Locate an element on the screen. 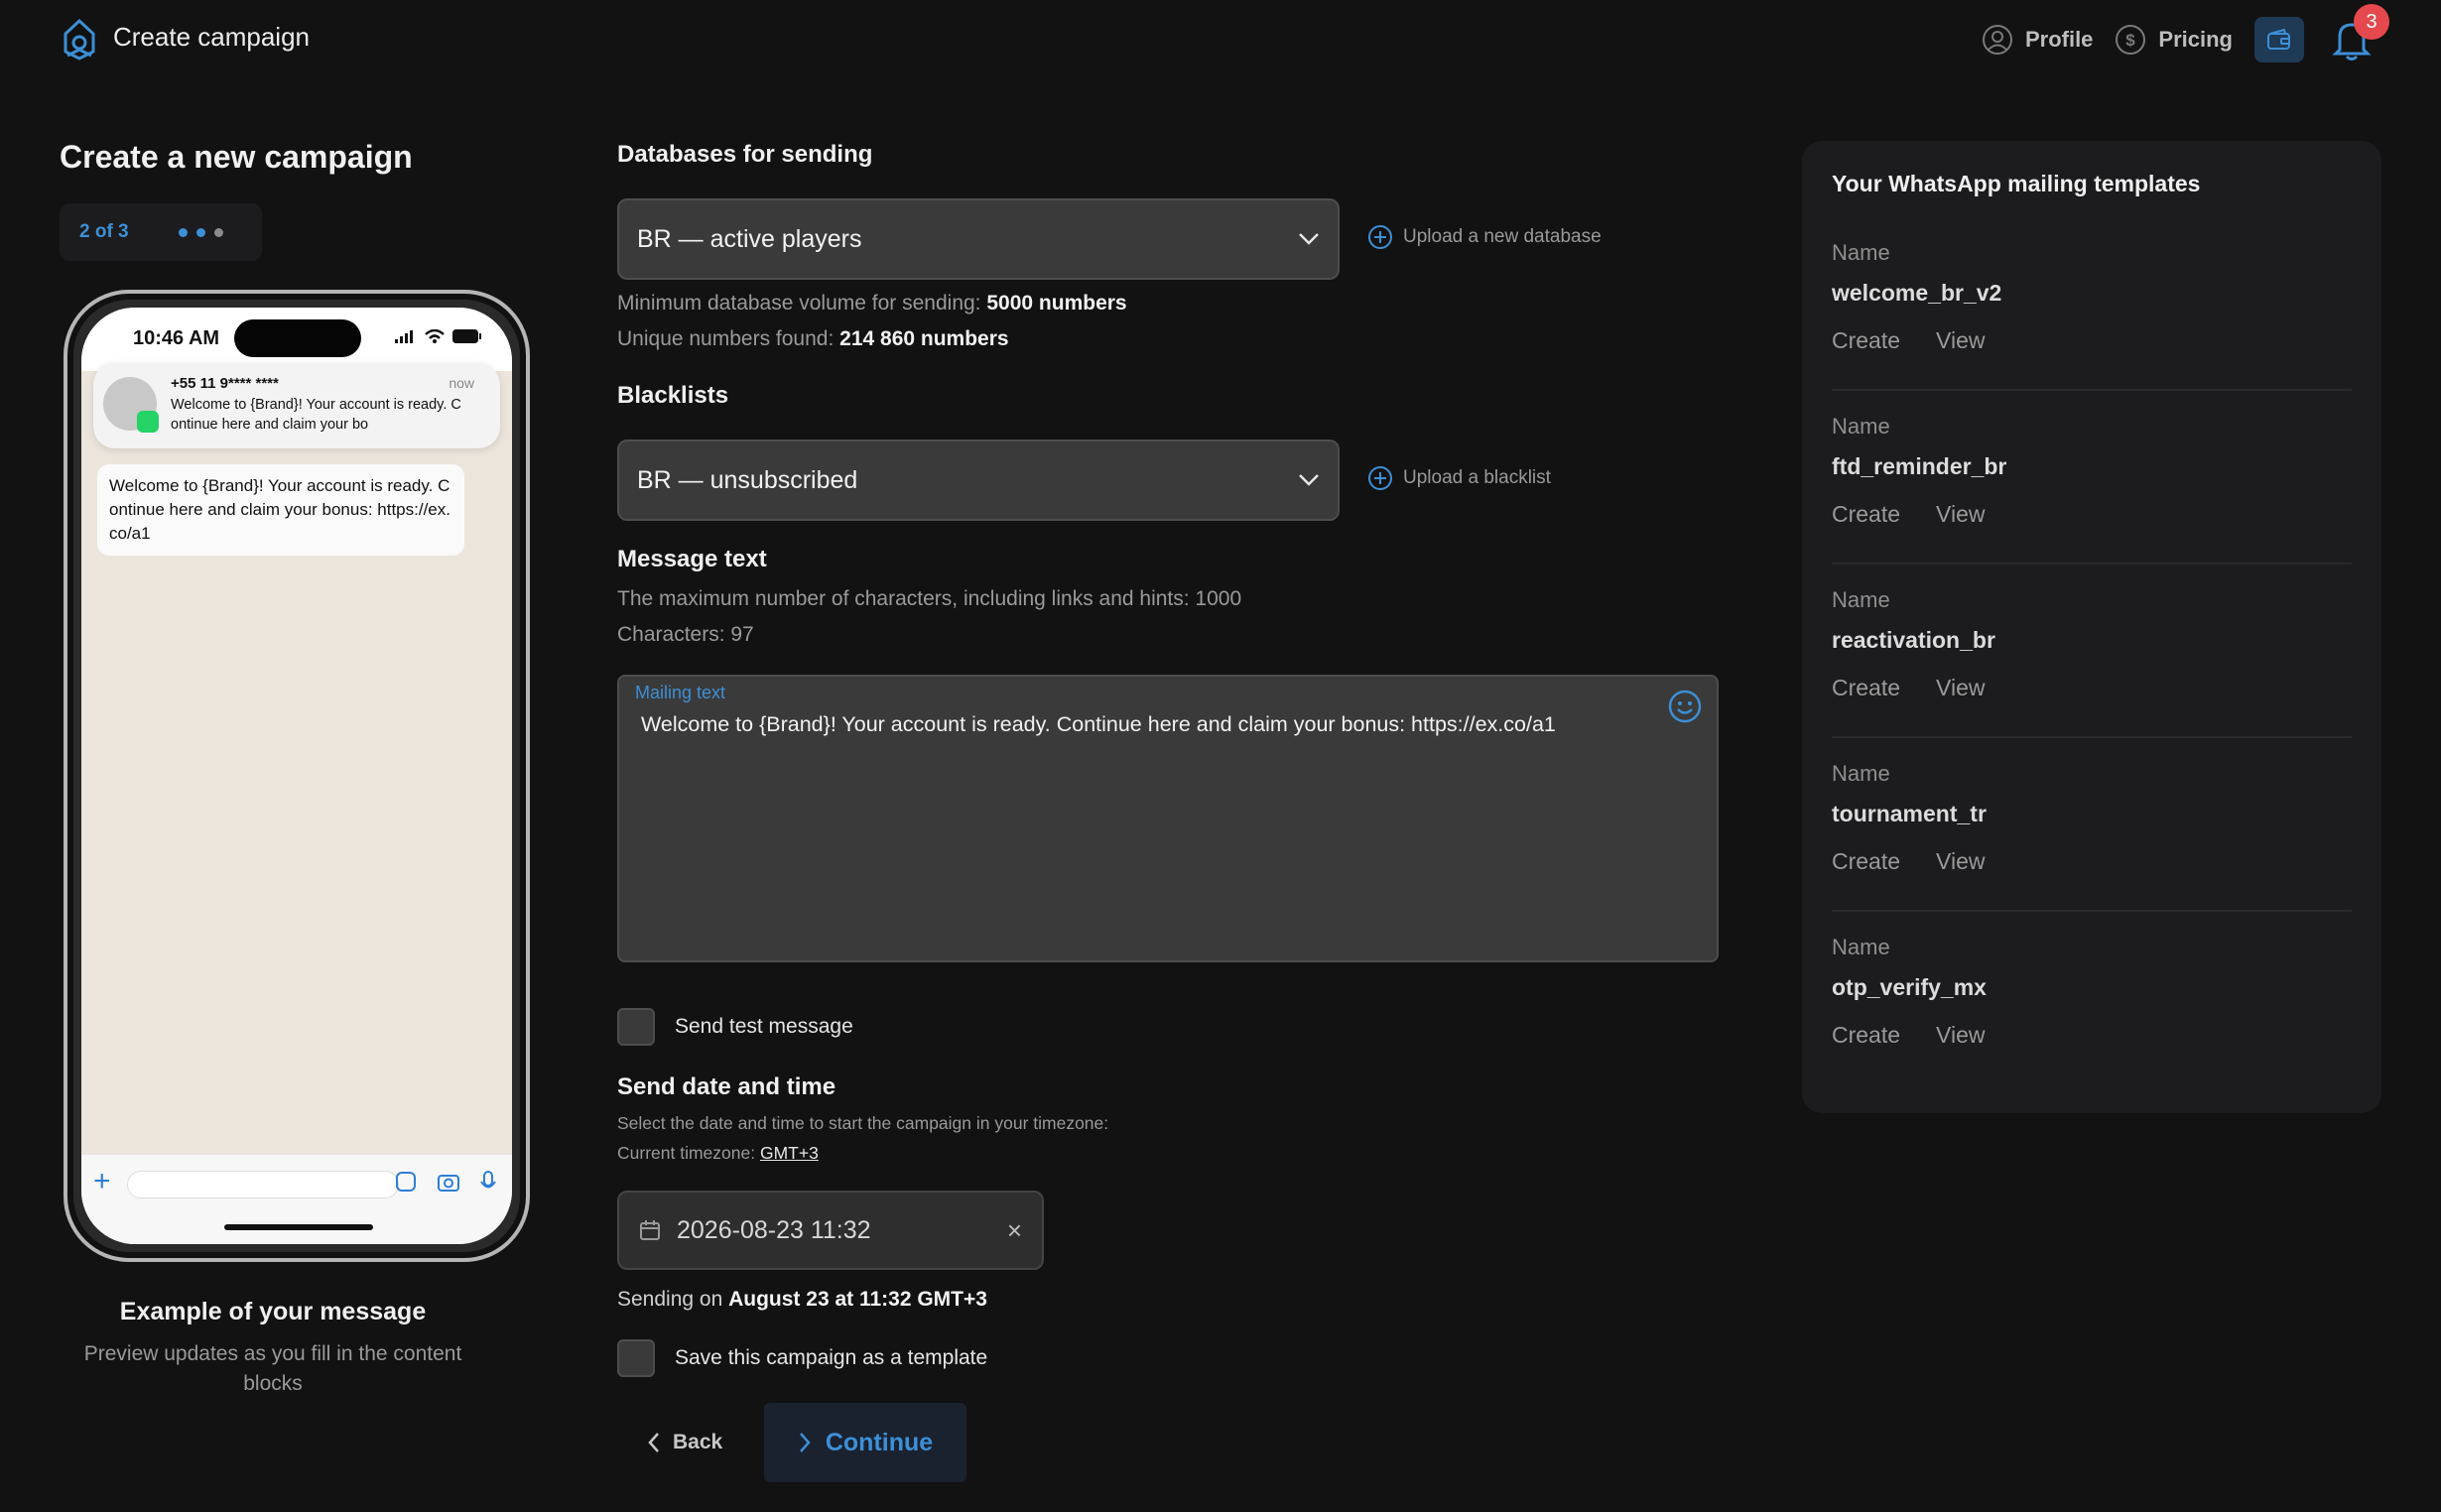 This screenshot has width=2441, height=1512. template-name: welcome_br_v2 is located at coordinates (1917, 293).